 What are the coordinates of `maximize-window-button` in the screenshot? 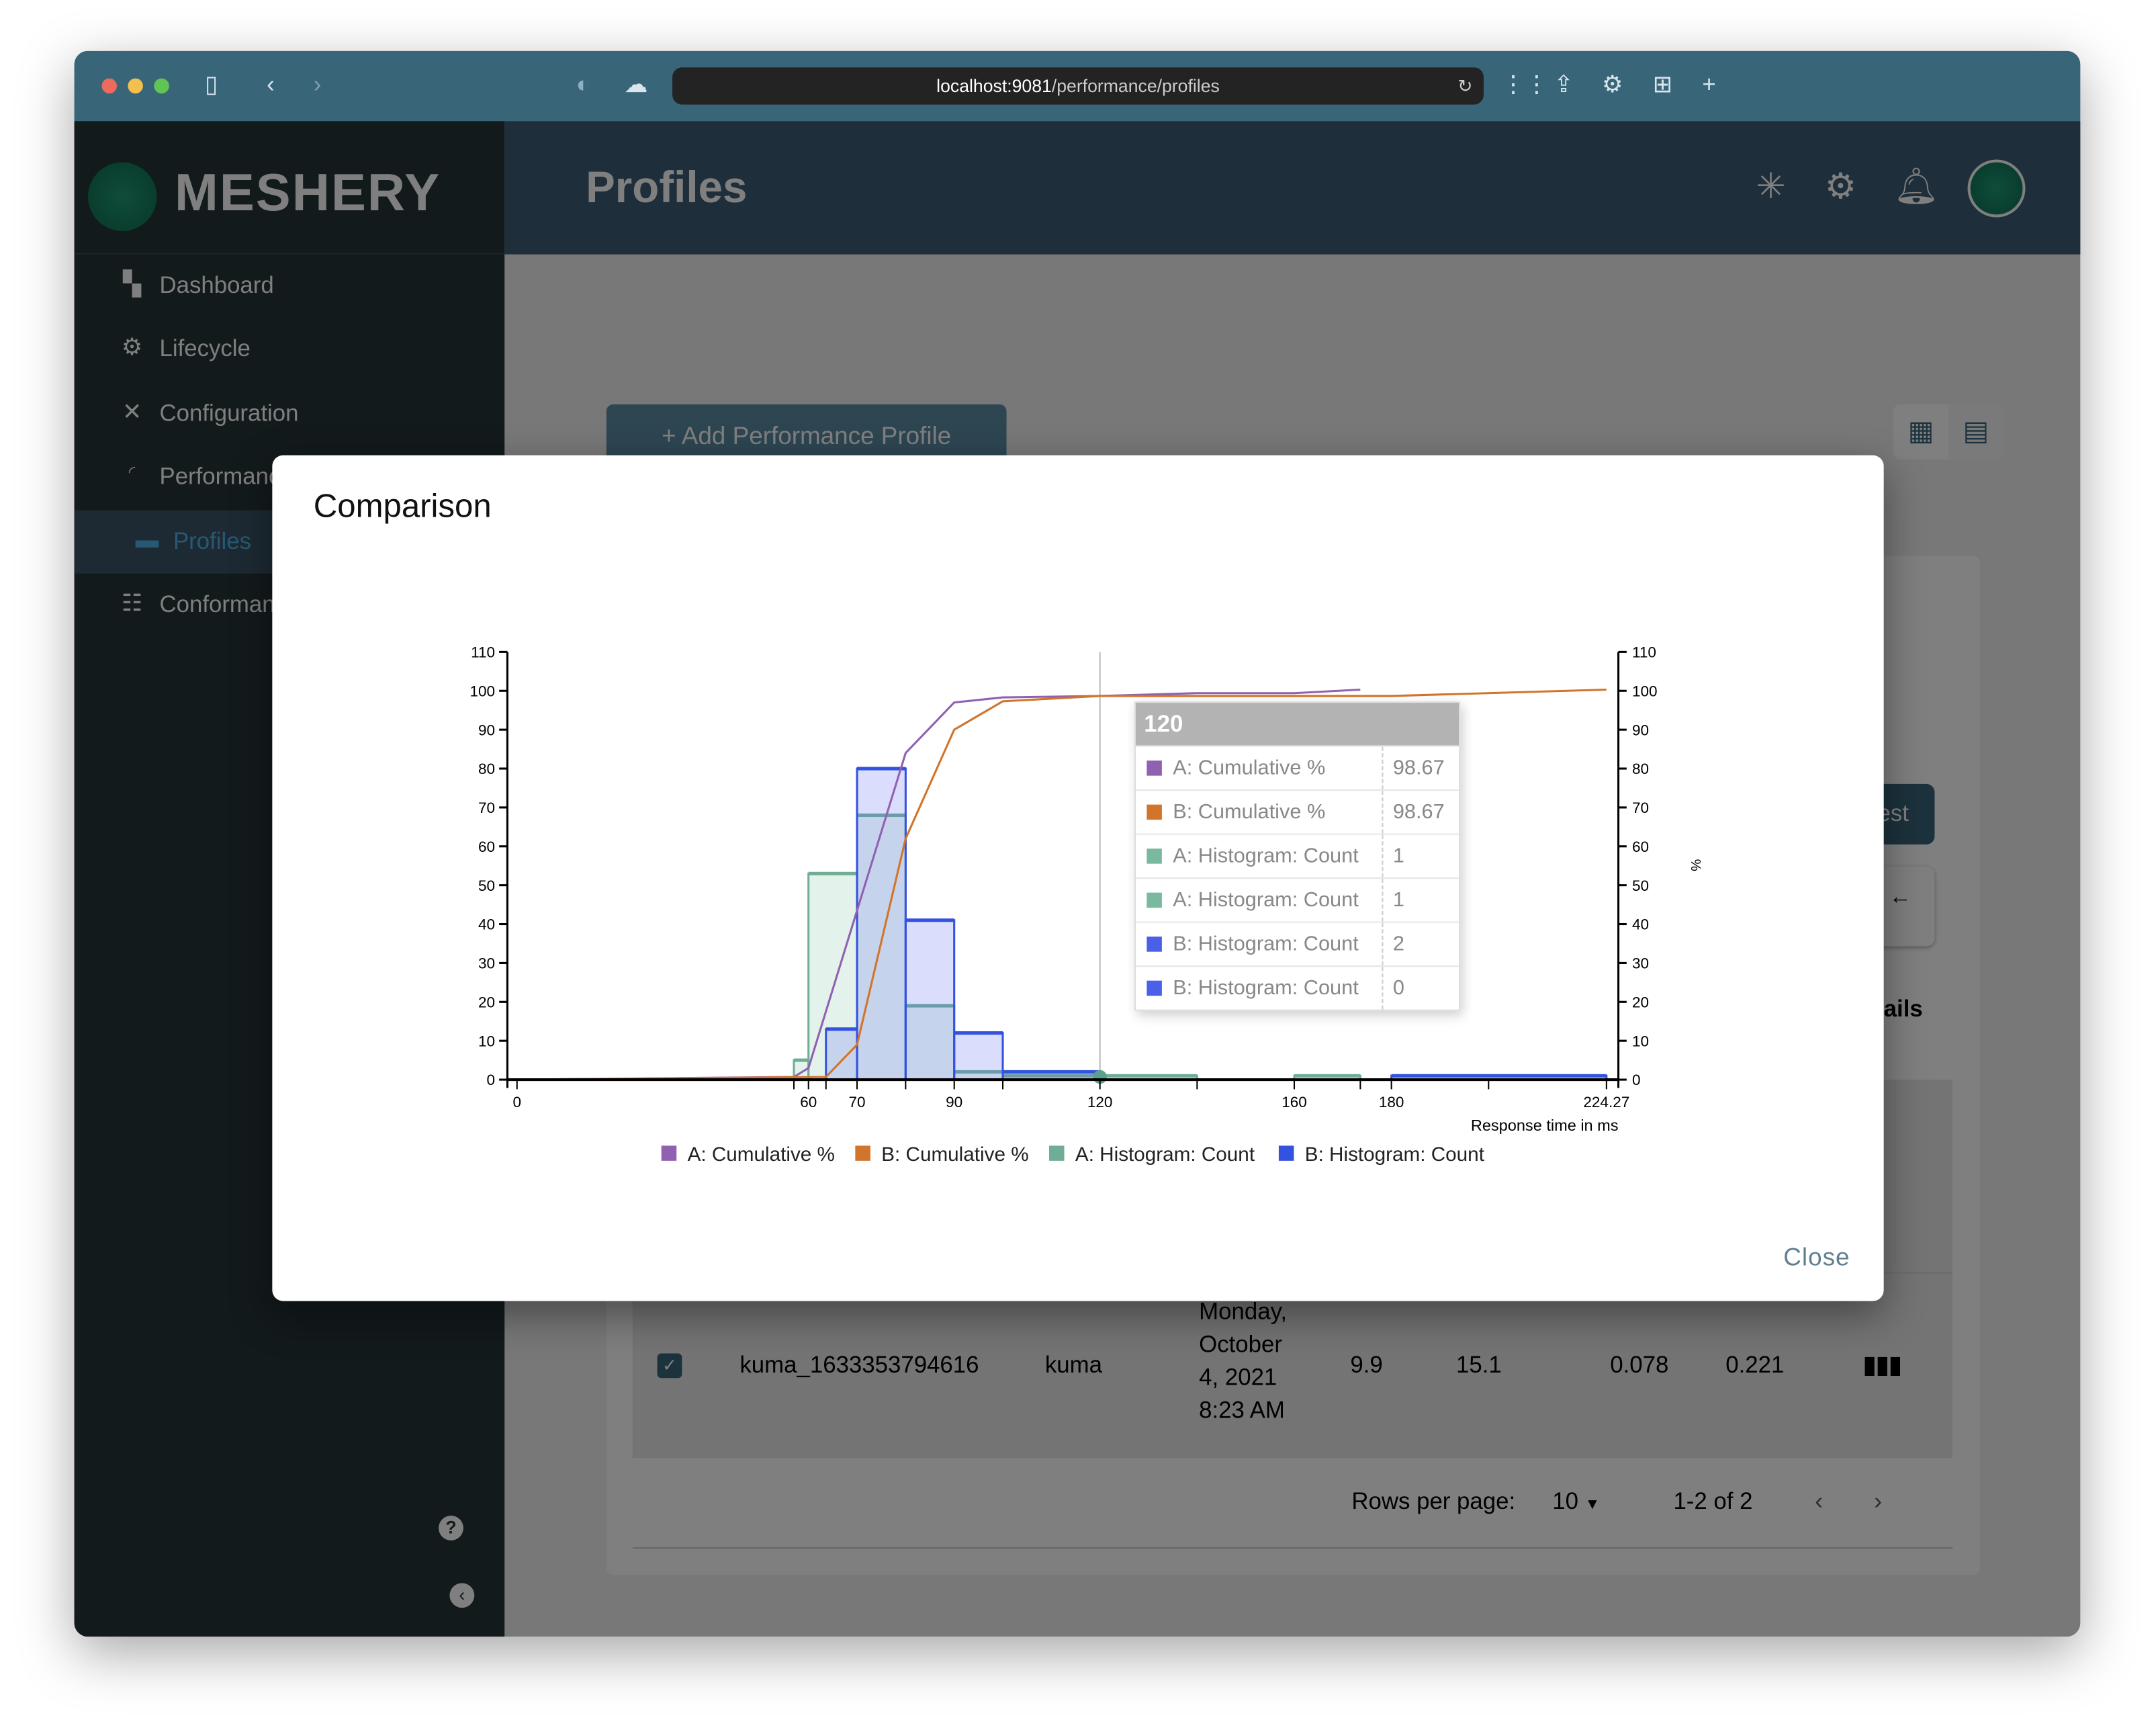 It's located at (161, 86).